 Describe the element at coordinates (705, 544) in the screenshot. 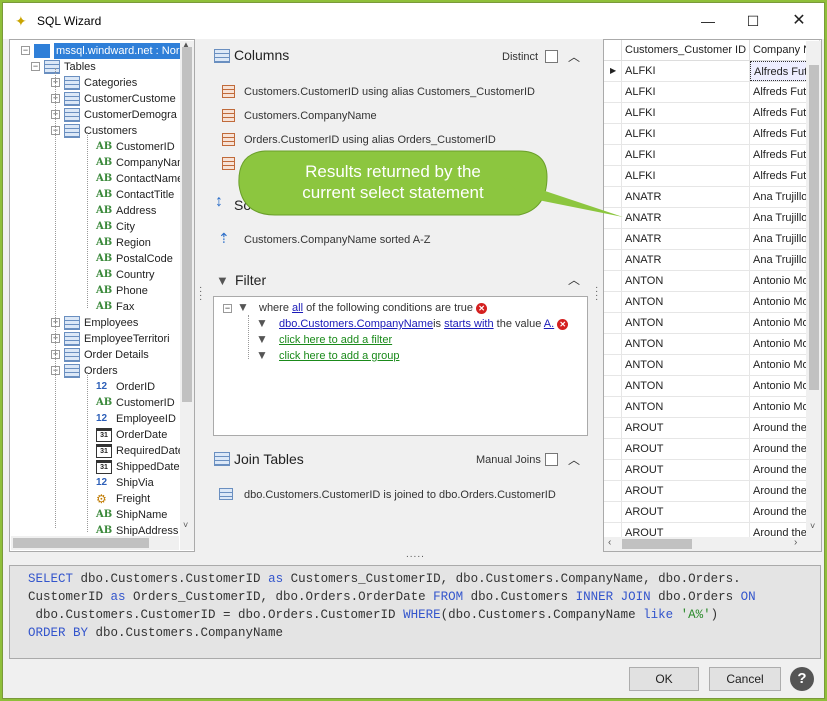

I see `grid-horizontal-scrollbar: ‹ ›` at that location.